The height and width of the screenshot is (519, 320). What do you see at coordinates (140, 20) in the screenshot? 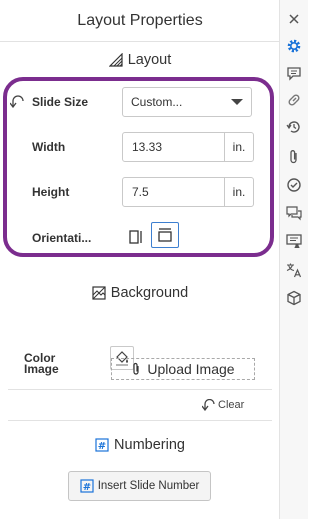
I see `panel-title: Layout Properties` at bounding box center [140, 20].